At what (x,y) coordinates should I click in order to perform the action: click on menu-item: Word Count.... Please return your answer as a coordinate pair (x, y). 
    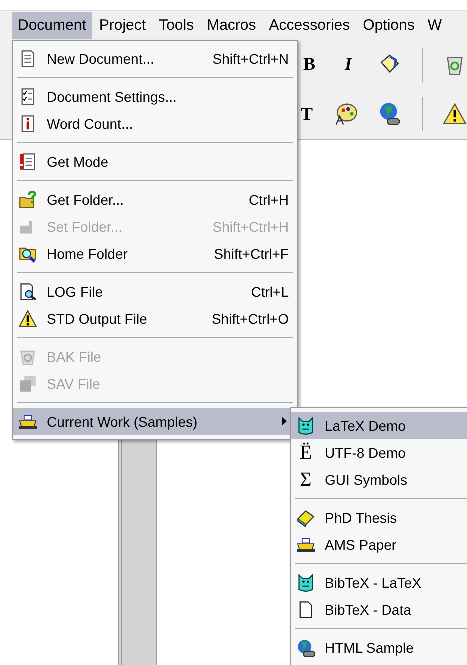
    Looking at the image, I should click on (155, 123).